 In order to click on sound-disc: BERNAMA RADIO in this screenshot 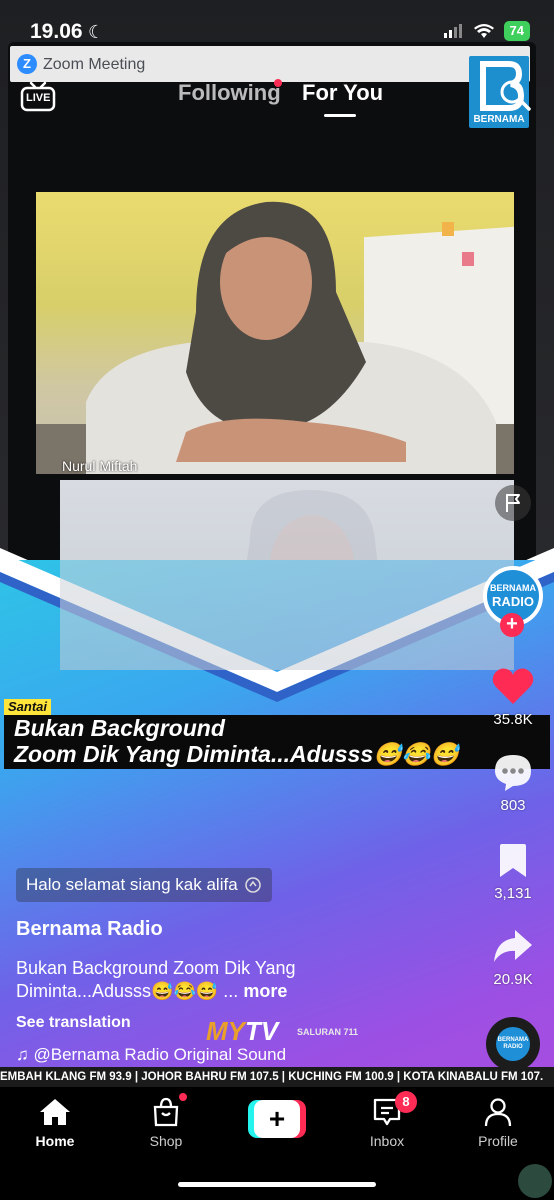, I will do `click(513, 1044)`.